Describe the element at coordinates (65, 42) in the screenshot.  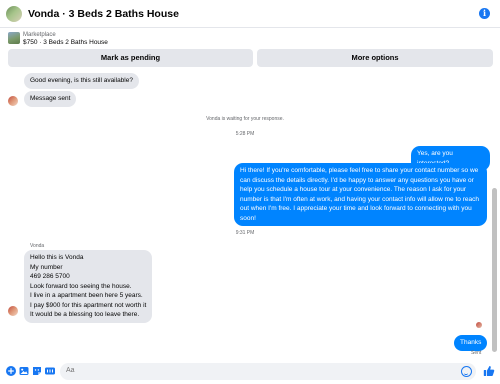
I see `listing-summary: $750 · 3 Beds 2 Baths House` at that location.